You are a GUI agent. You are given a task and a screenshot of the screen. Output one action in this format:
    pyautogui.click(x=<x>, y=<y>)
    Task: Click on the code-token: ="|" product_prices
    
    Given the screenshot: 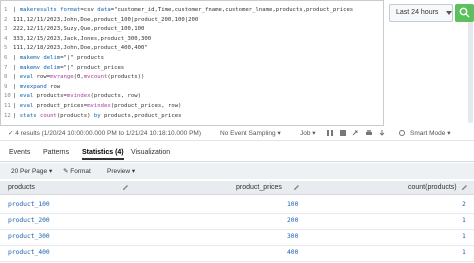 What is the action you would take?
    pyautogui.click(x=92, y=67)
    